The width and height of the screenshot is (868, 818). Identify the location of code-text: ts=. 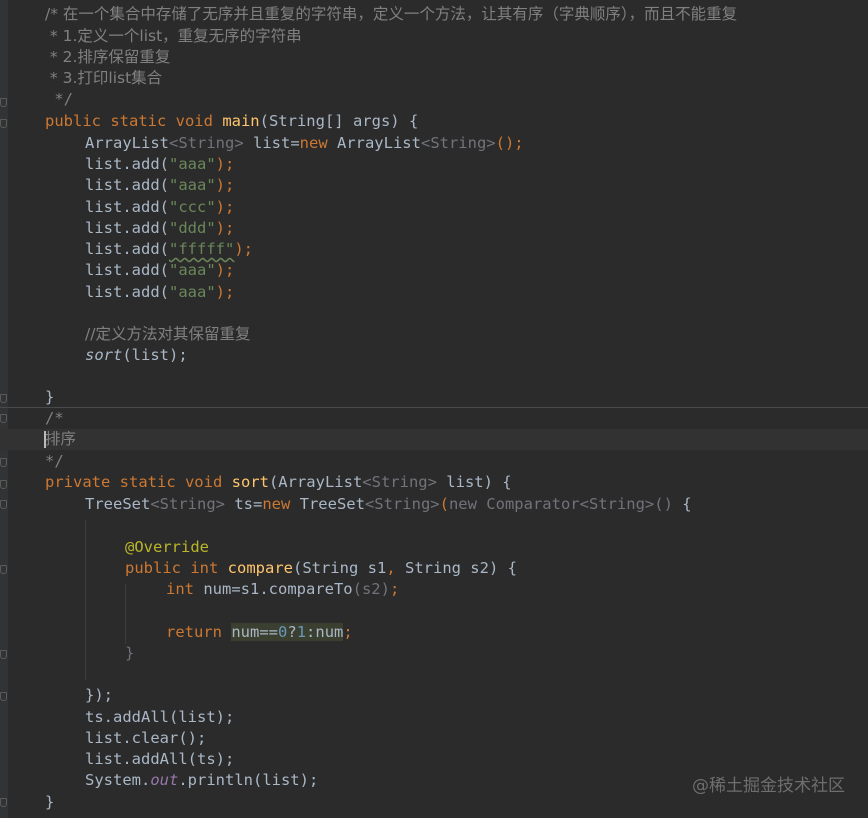
(243, 504).